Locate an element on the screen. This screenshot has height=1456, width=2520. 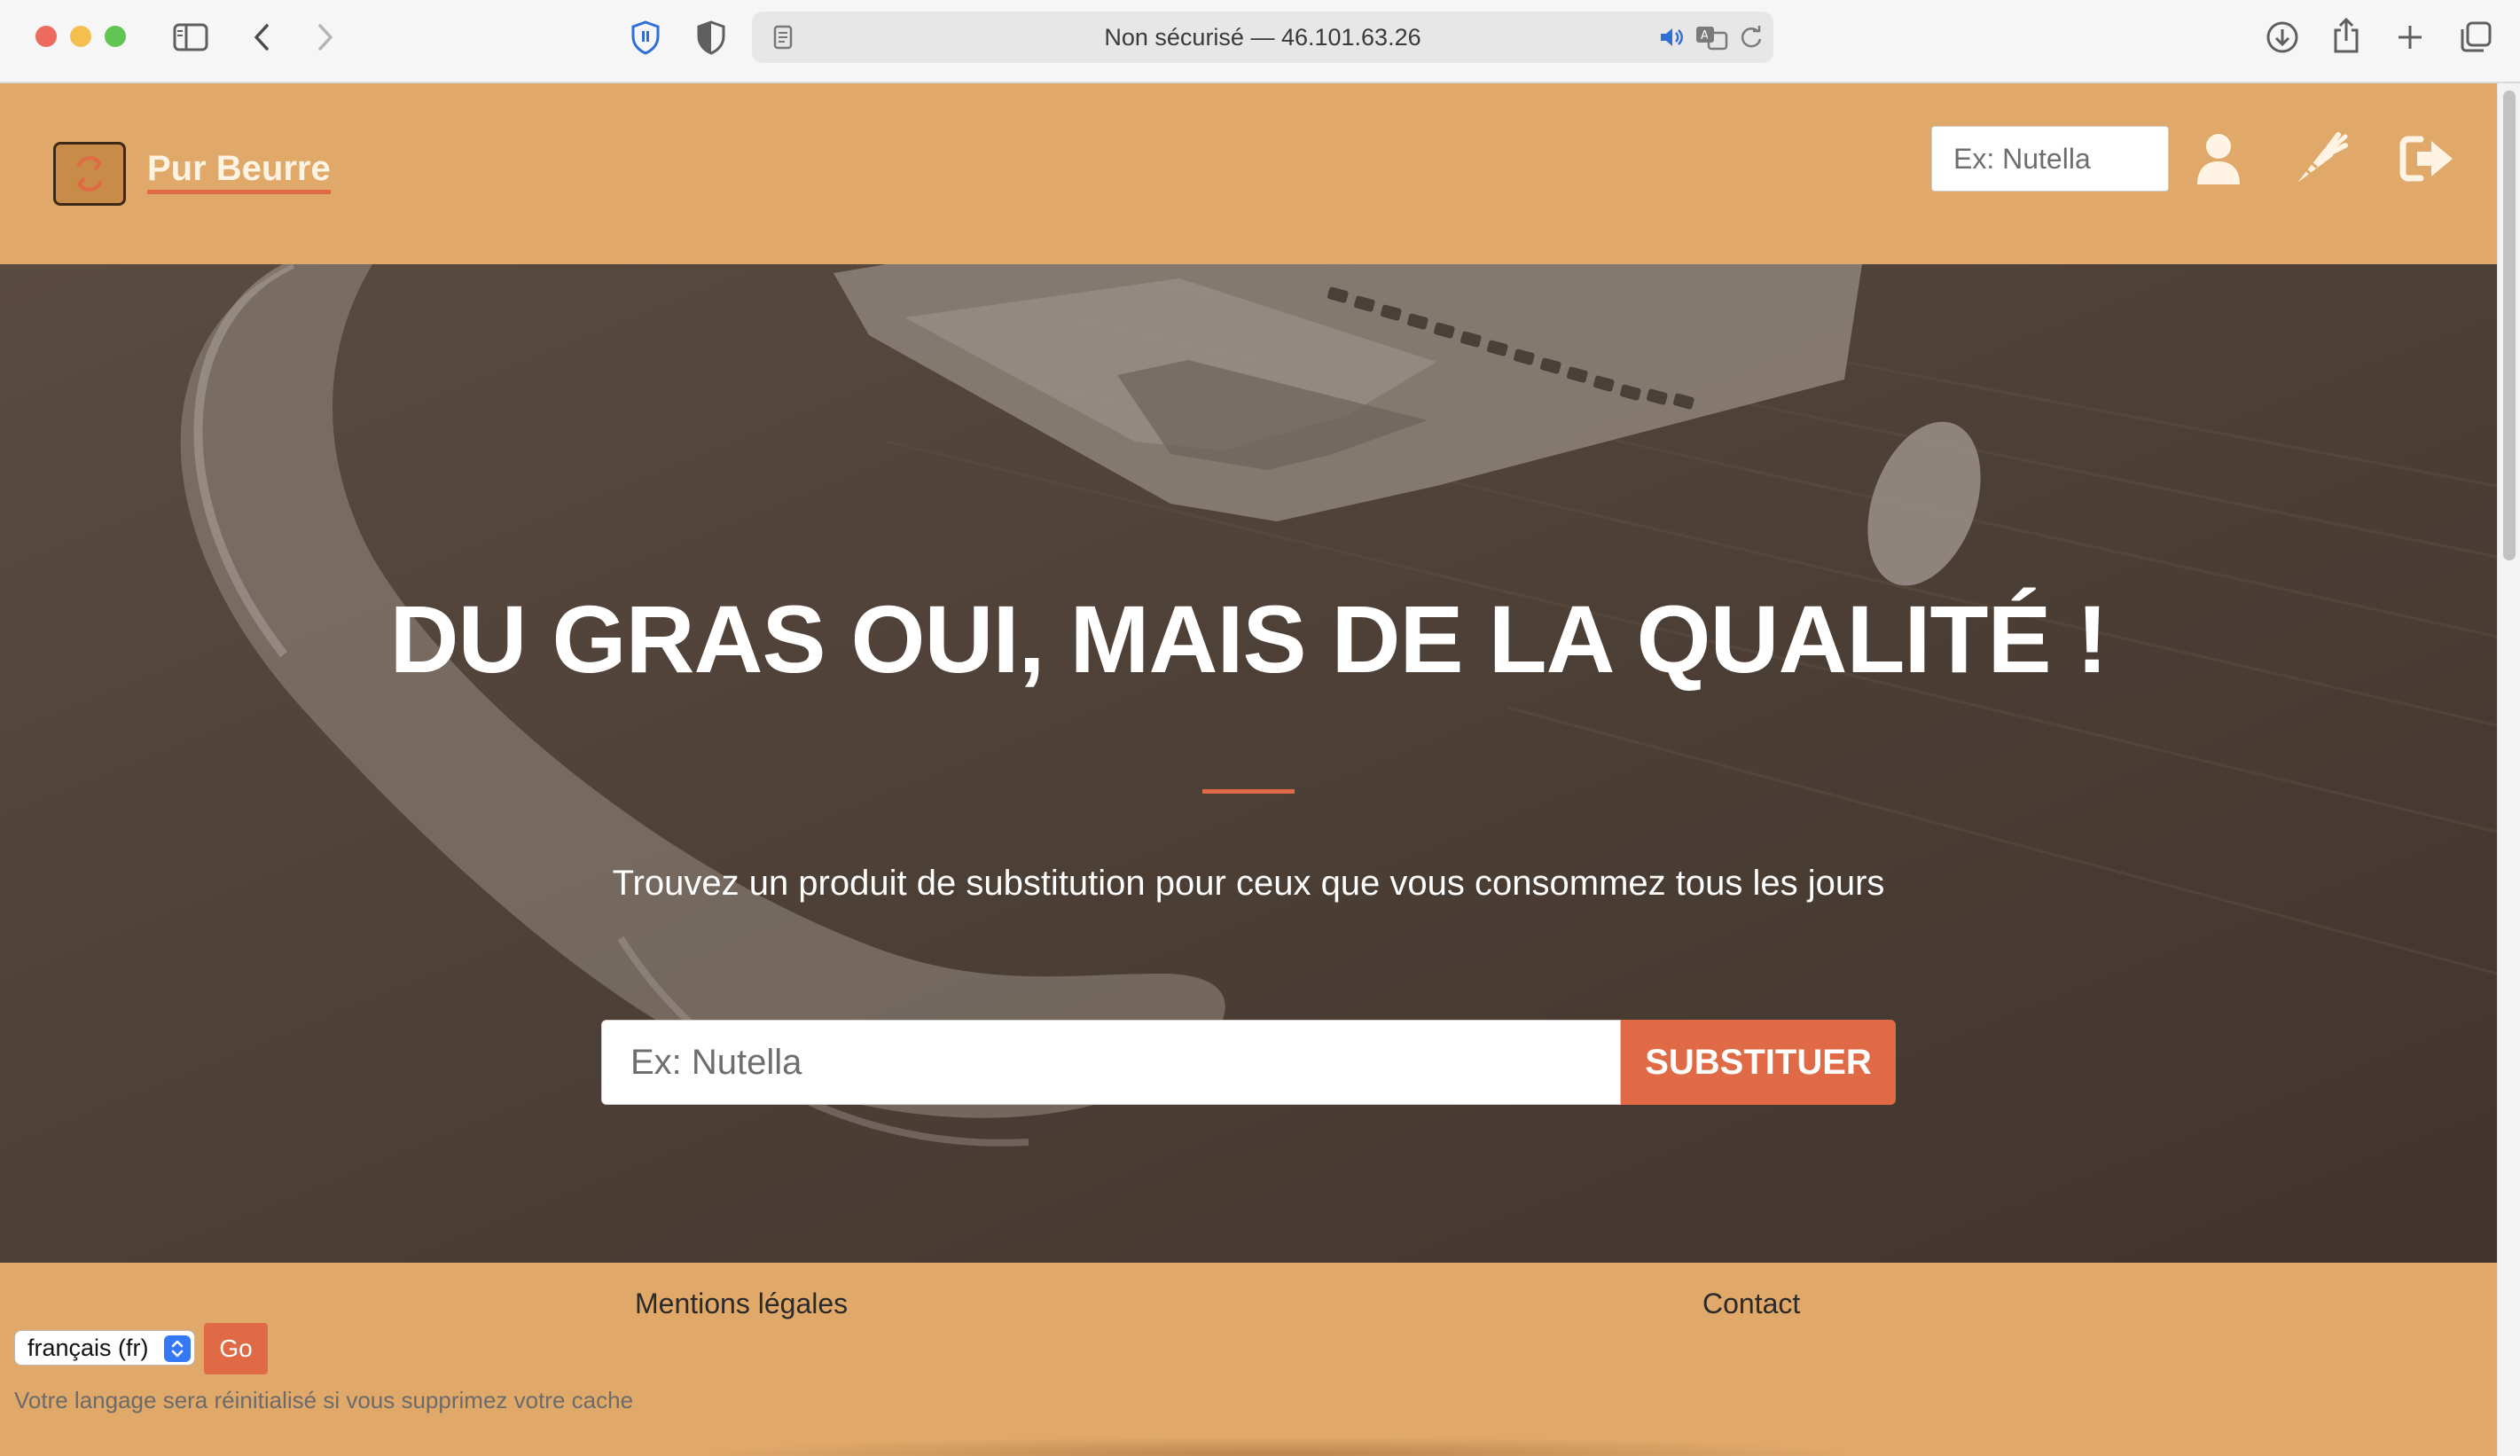
sidebar-toggle-icon is located at coordinates (190, 37).